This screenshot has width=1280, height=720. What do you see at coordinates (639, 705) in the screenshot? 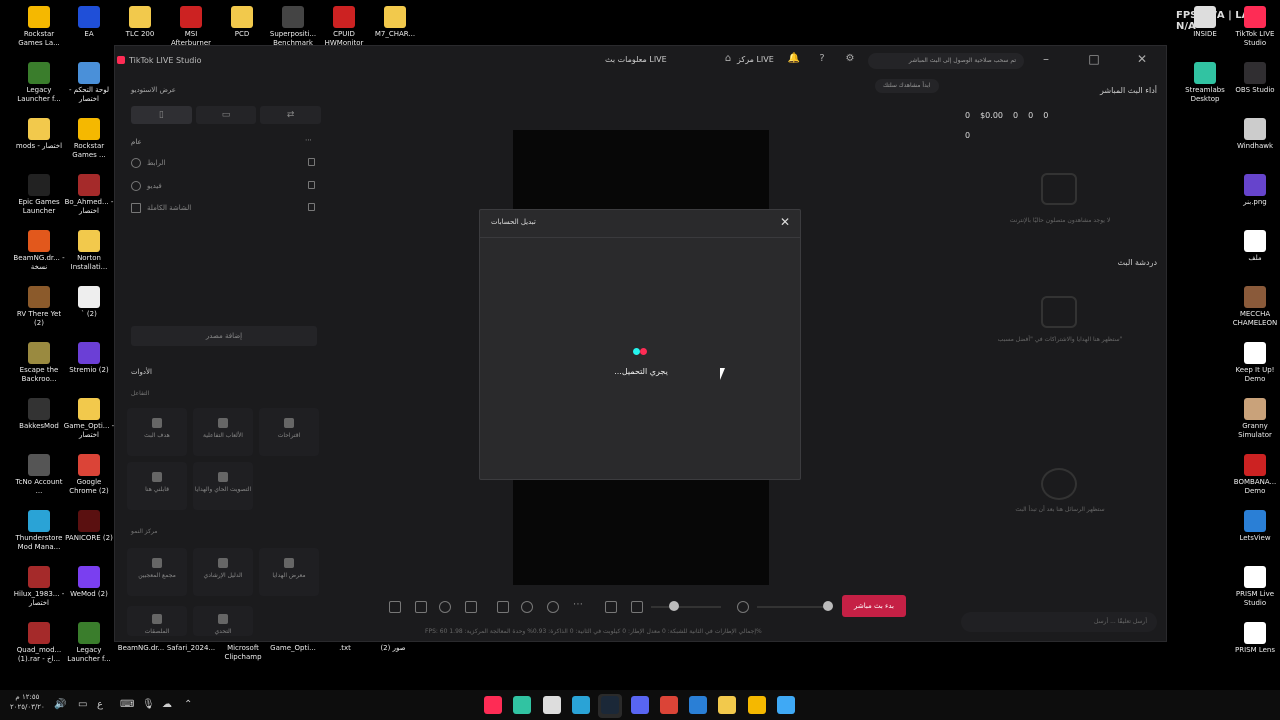
I see `discord-icon` at bounding box center [639, 705].